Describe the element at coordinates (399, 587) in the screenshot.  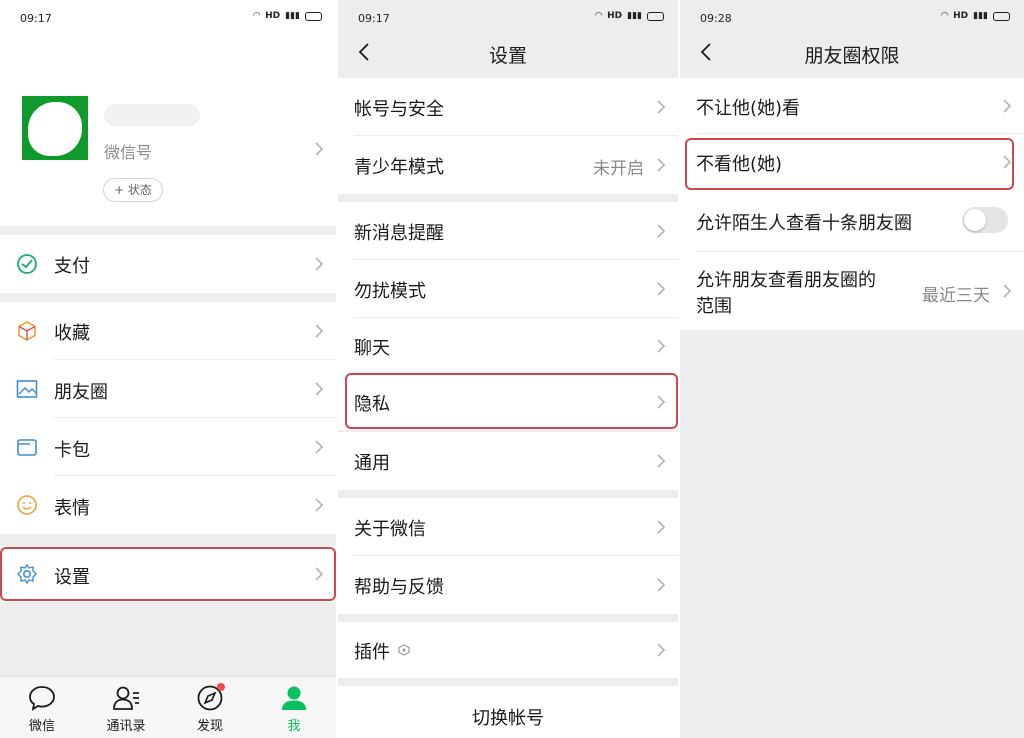
I see `settings-item-label: 帮助与反馈` at that location.